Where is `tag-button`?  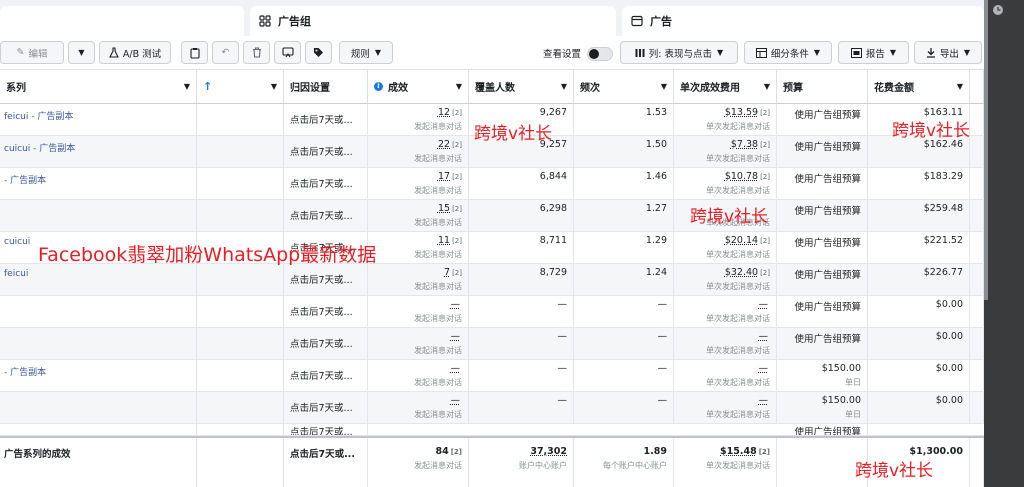 tag-button is located at coordinates (318, 52).